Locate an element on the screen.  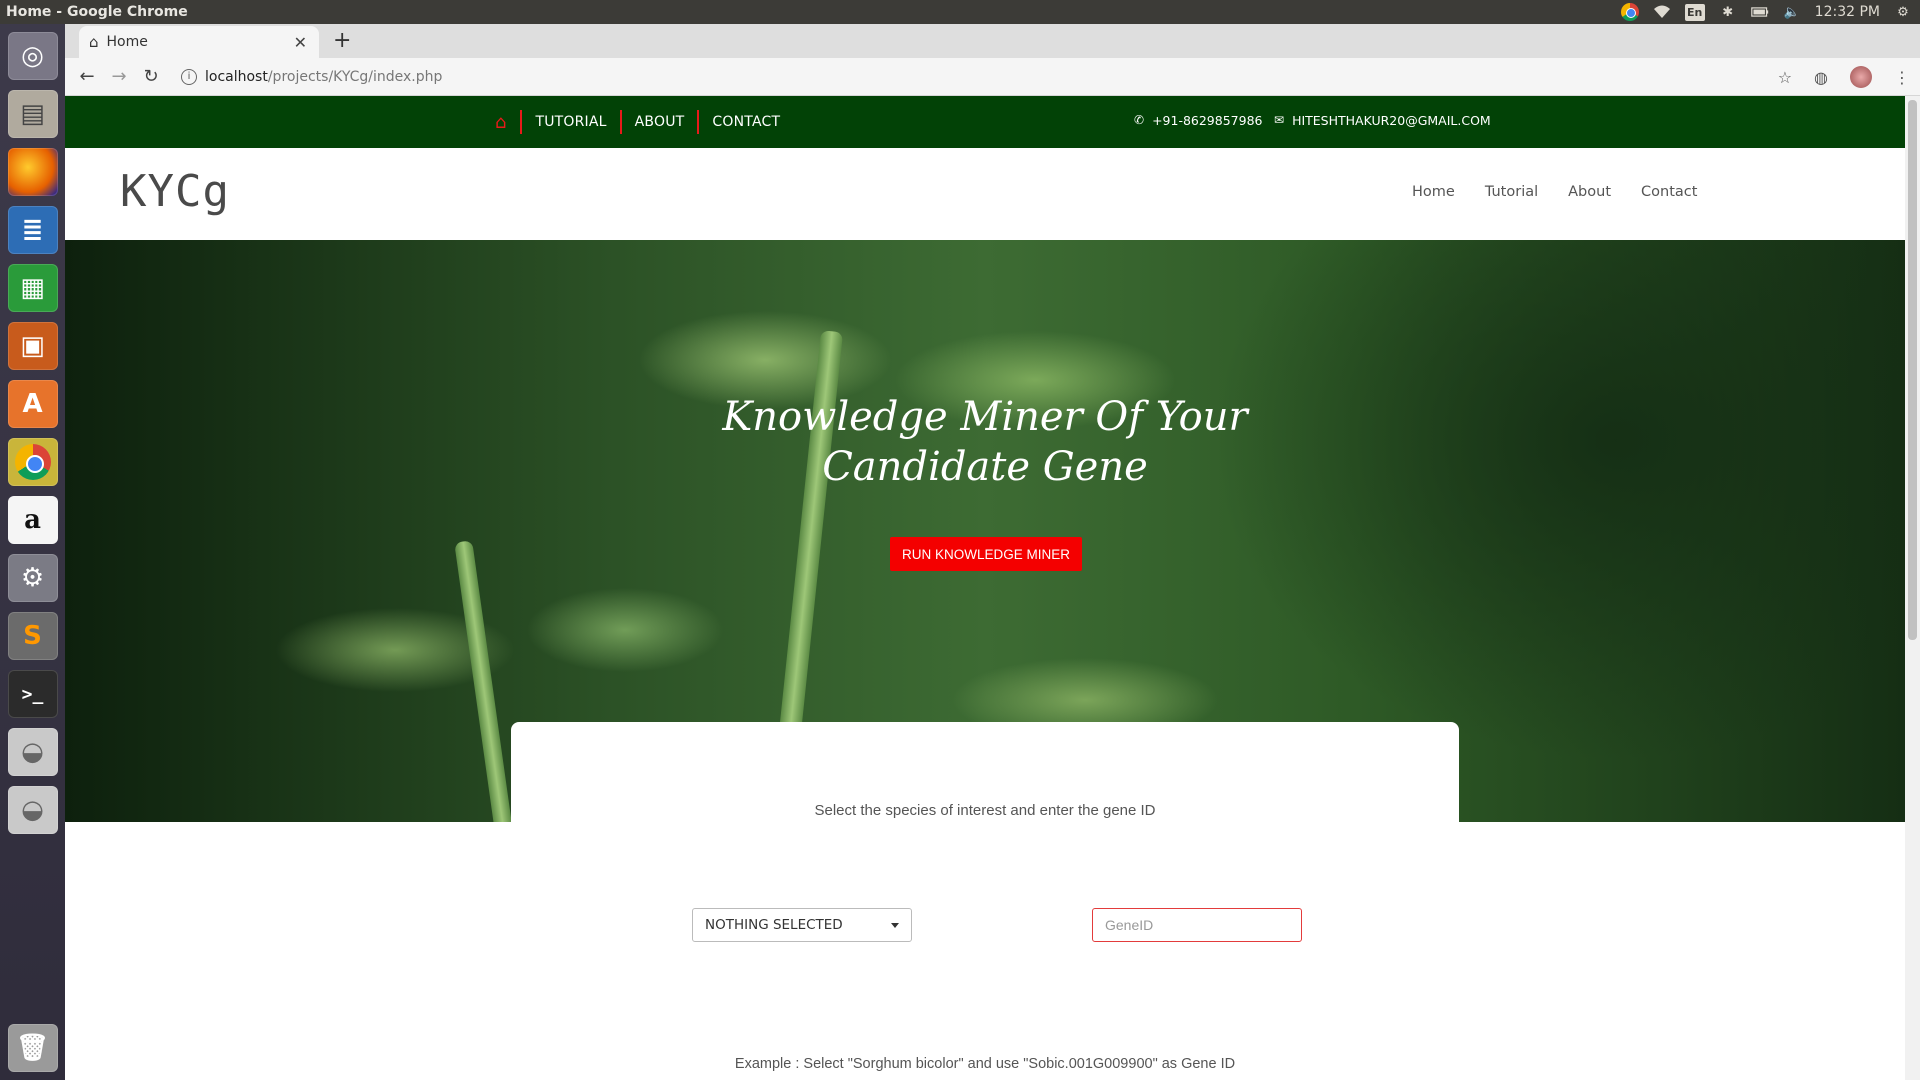
firefox-icon is located at coordinates (32, 172).